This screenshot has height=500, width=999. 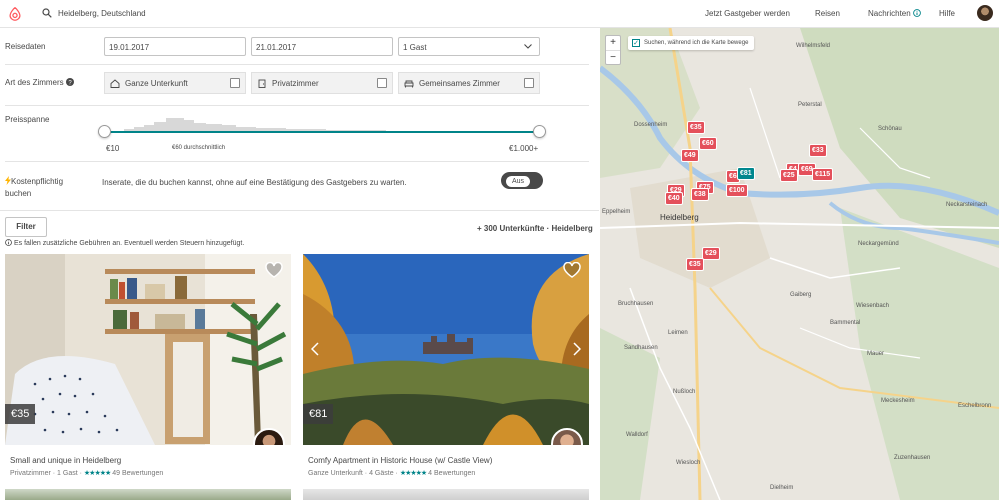 I want to click on roomtype-entire: Ganze Unterkunft, so click(x=175, y=83).